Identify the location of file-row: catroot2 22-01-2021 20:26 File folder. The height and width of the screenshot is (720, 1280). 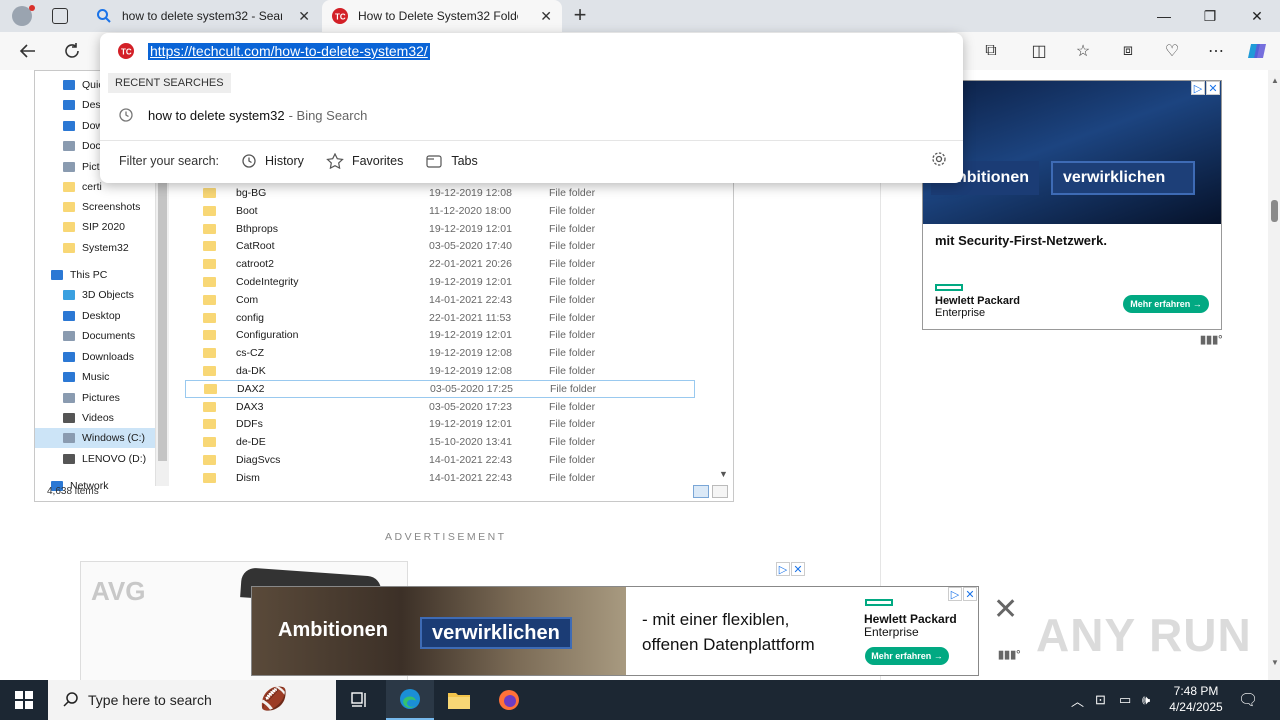
(440, 264).